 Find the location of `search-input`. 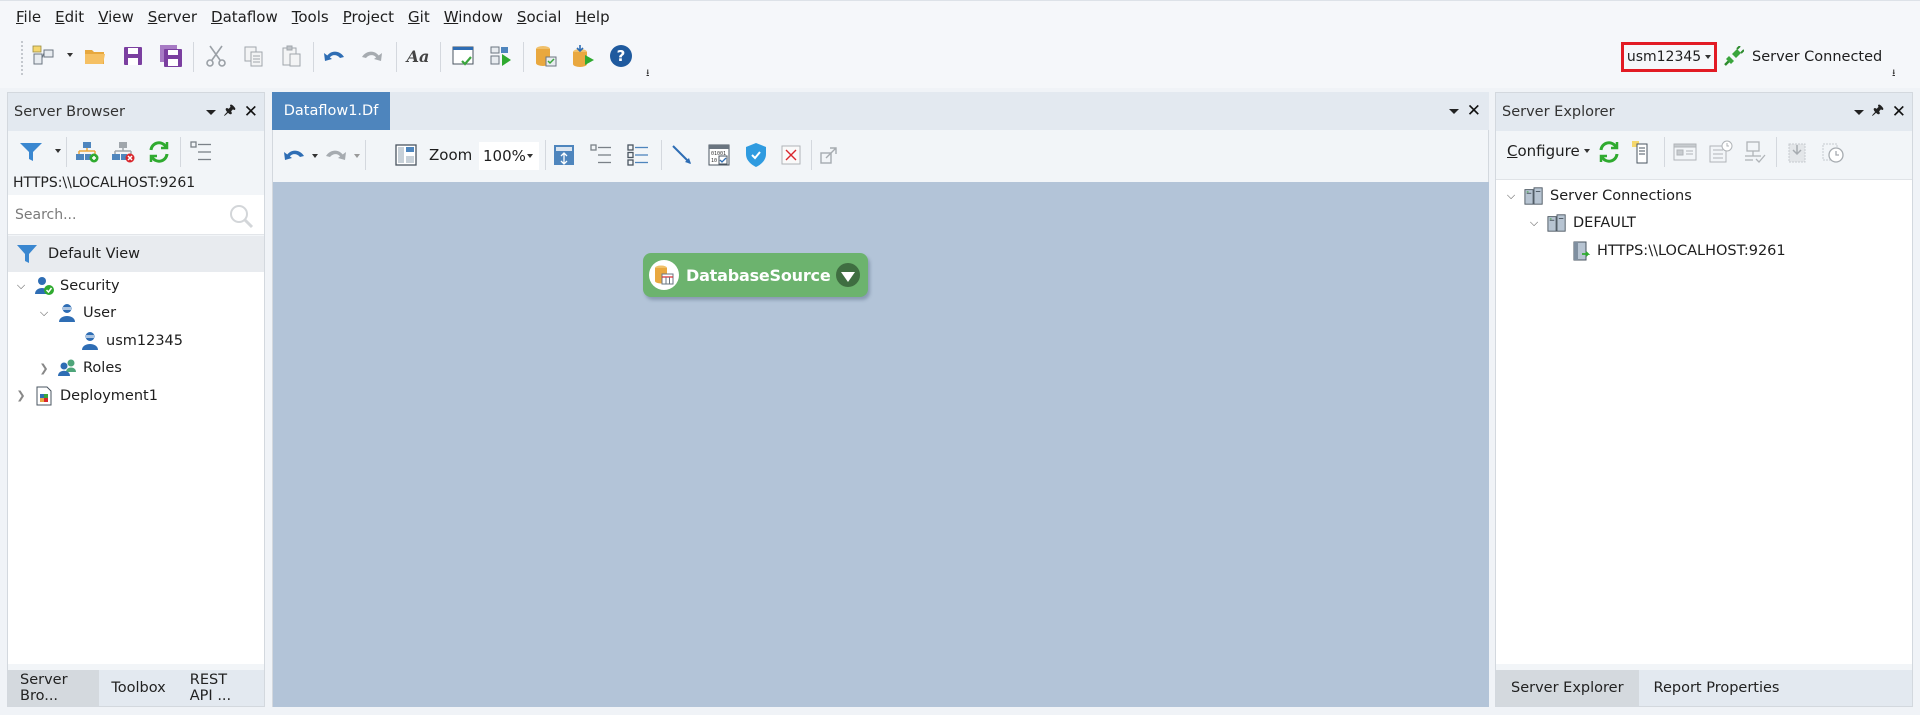

search-input is located at coordinates (115, 214).